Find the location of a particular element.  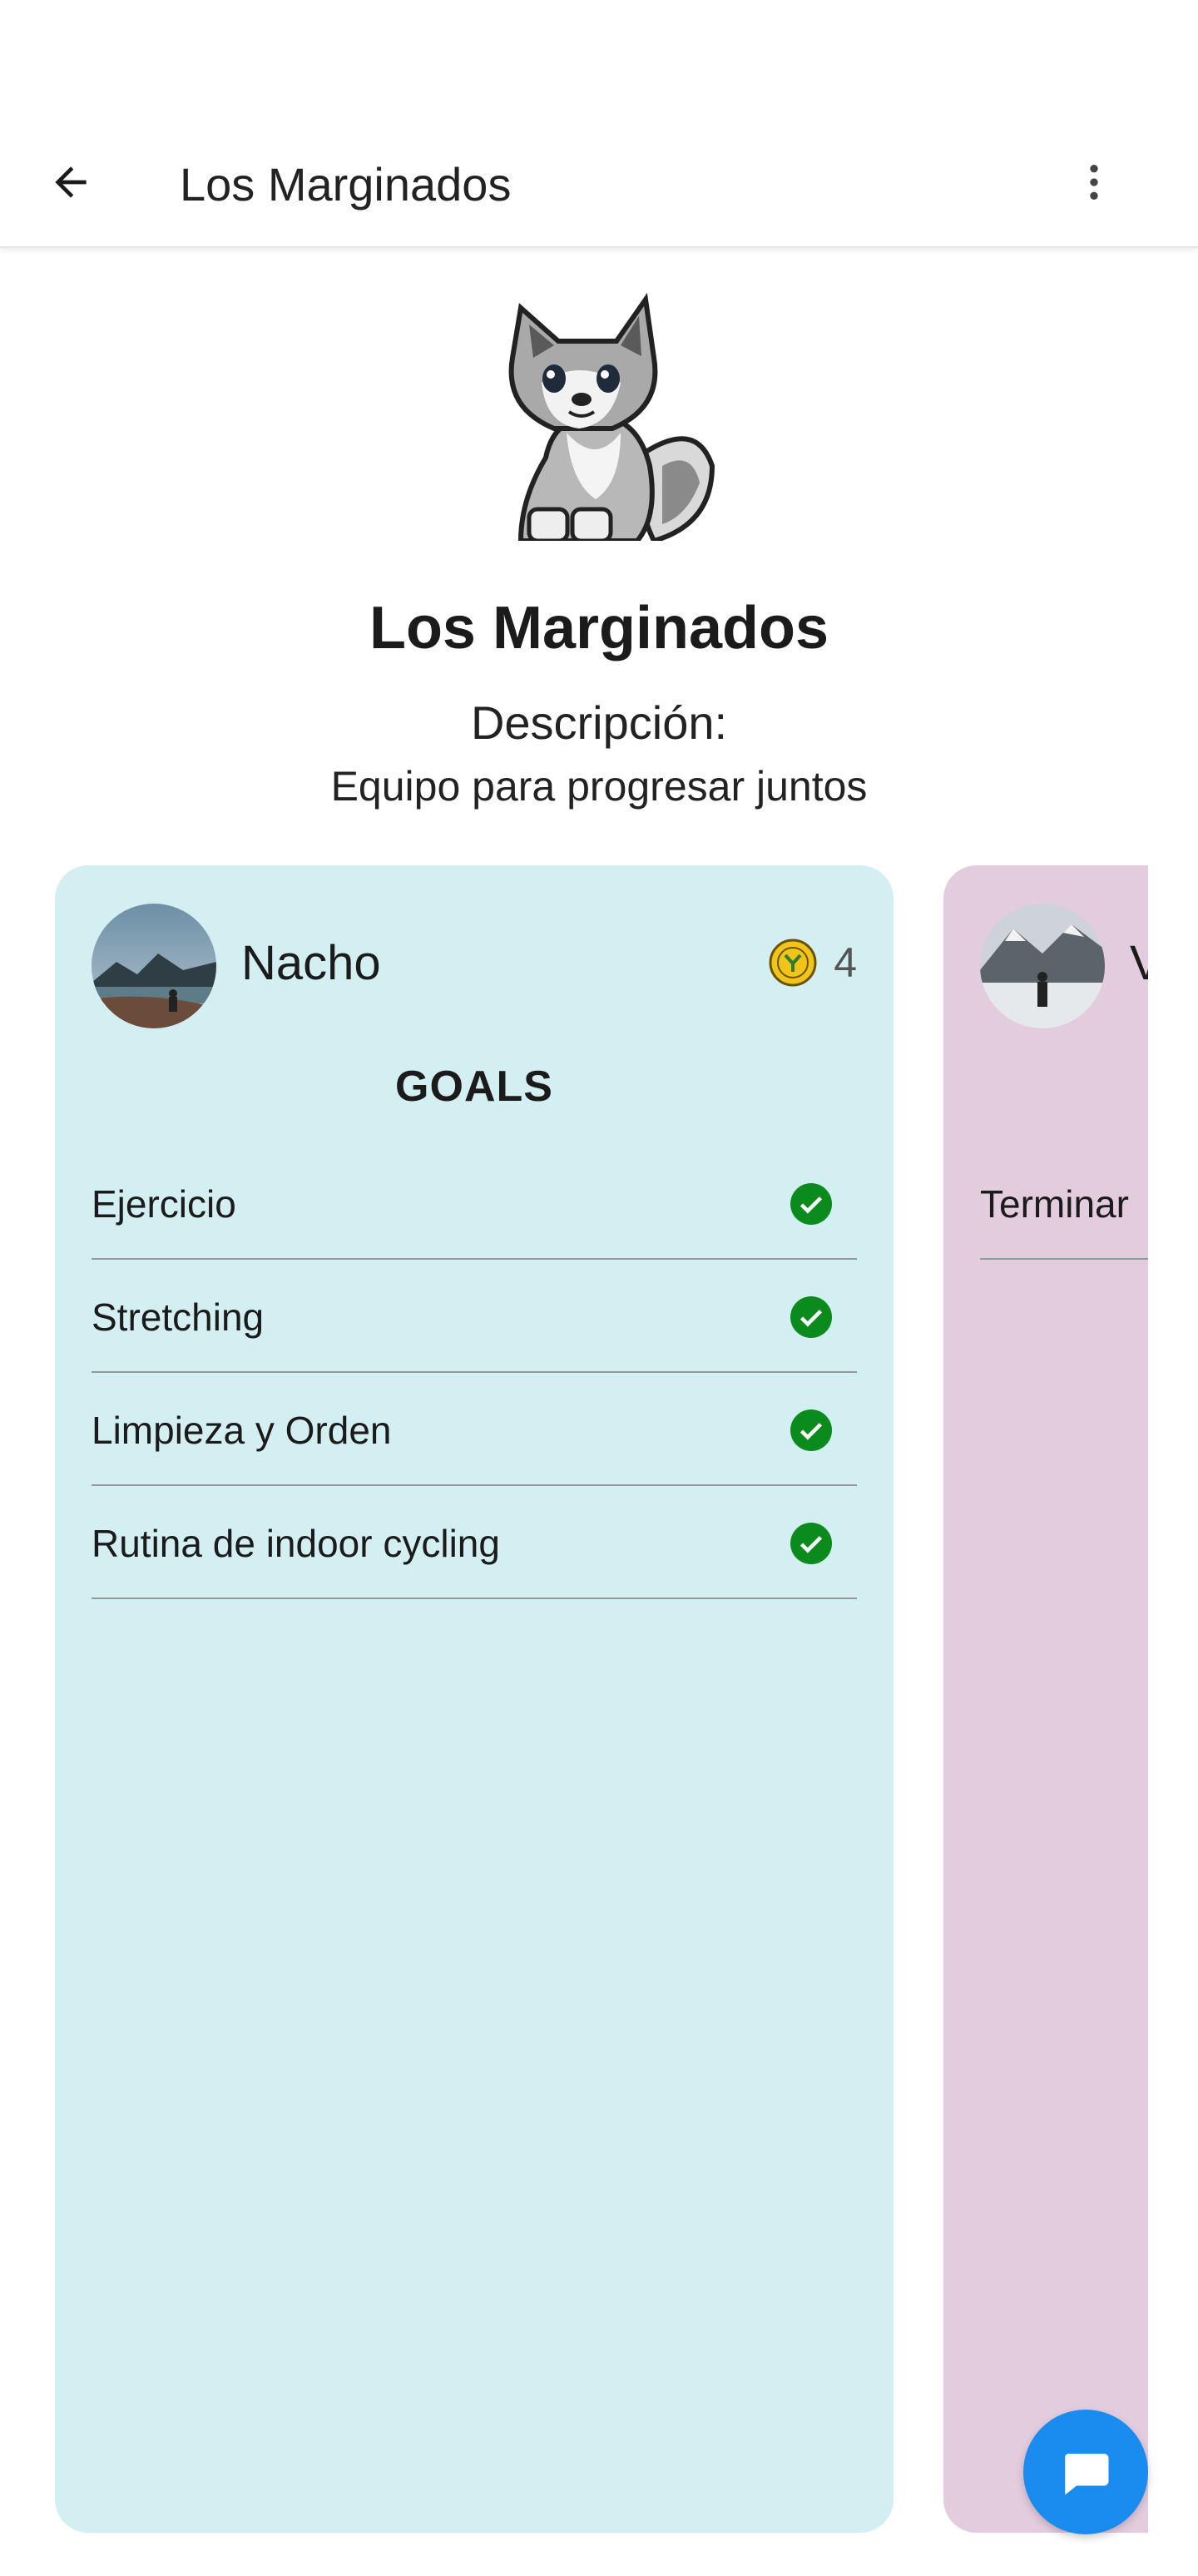

goal-row: Terminar is located at coordinates (1064, 1203).